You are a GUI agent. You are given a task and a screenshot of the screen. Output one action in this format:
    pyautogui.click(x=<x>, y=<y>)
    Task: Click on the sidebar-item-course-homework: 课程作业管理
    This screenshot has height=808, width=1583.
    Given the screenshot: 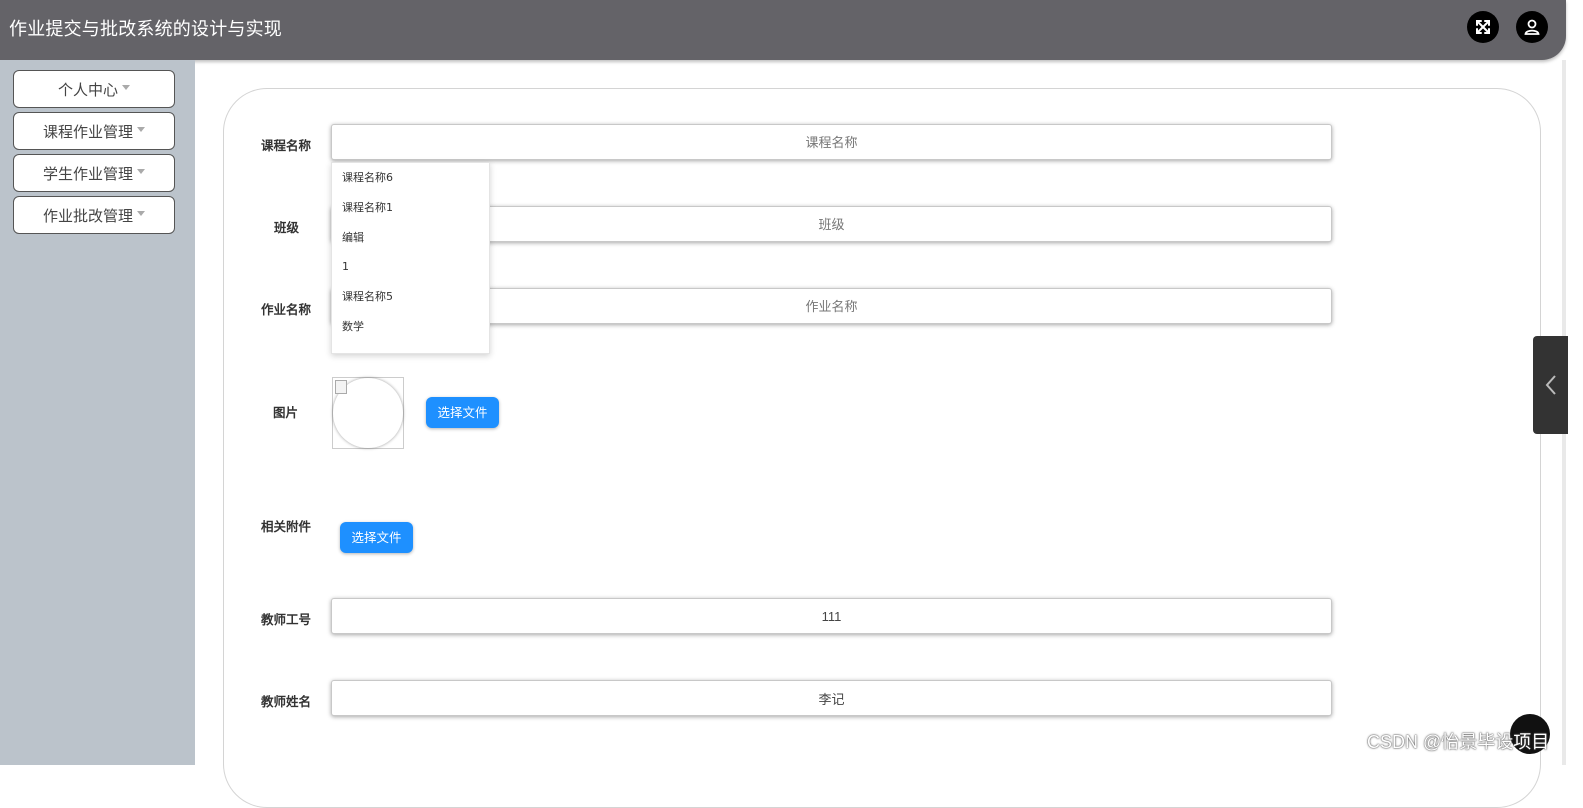 What is the action you would take?
    pyautogui.click(x=94, y=131)
    